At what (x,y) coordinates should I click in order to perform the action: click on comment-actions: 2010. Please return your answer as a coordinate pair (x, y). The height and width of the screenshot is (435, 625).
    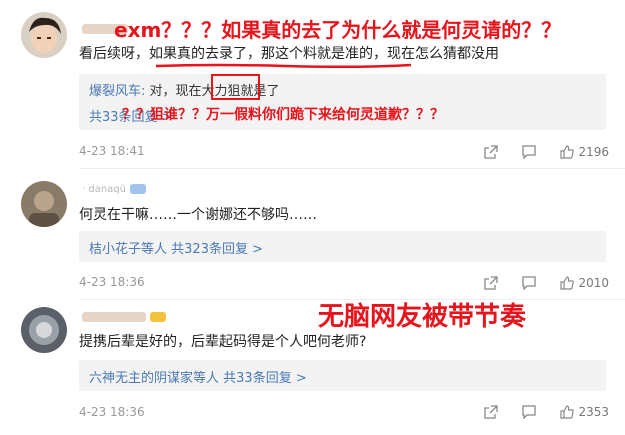
    Looking at the image, I should click on (534, 283).